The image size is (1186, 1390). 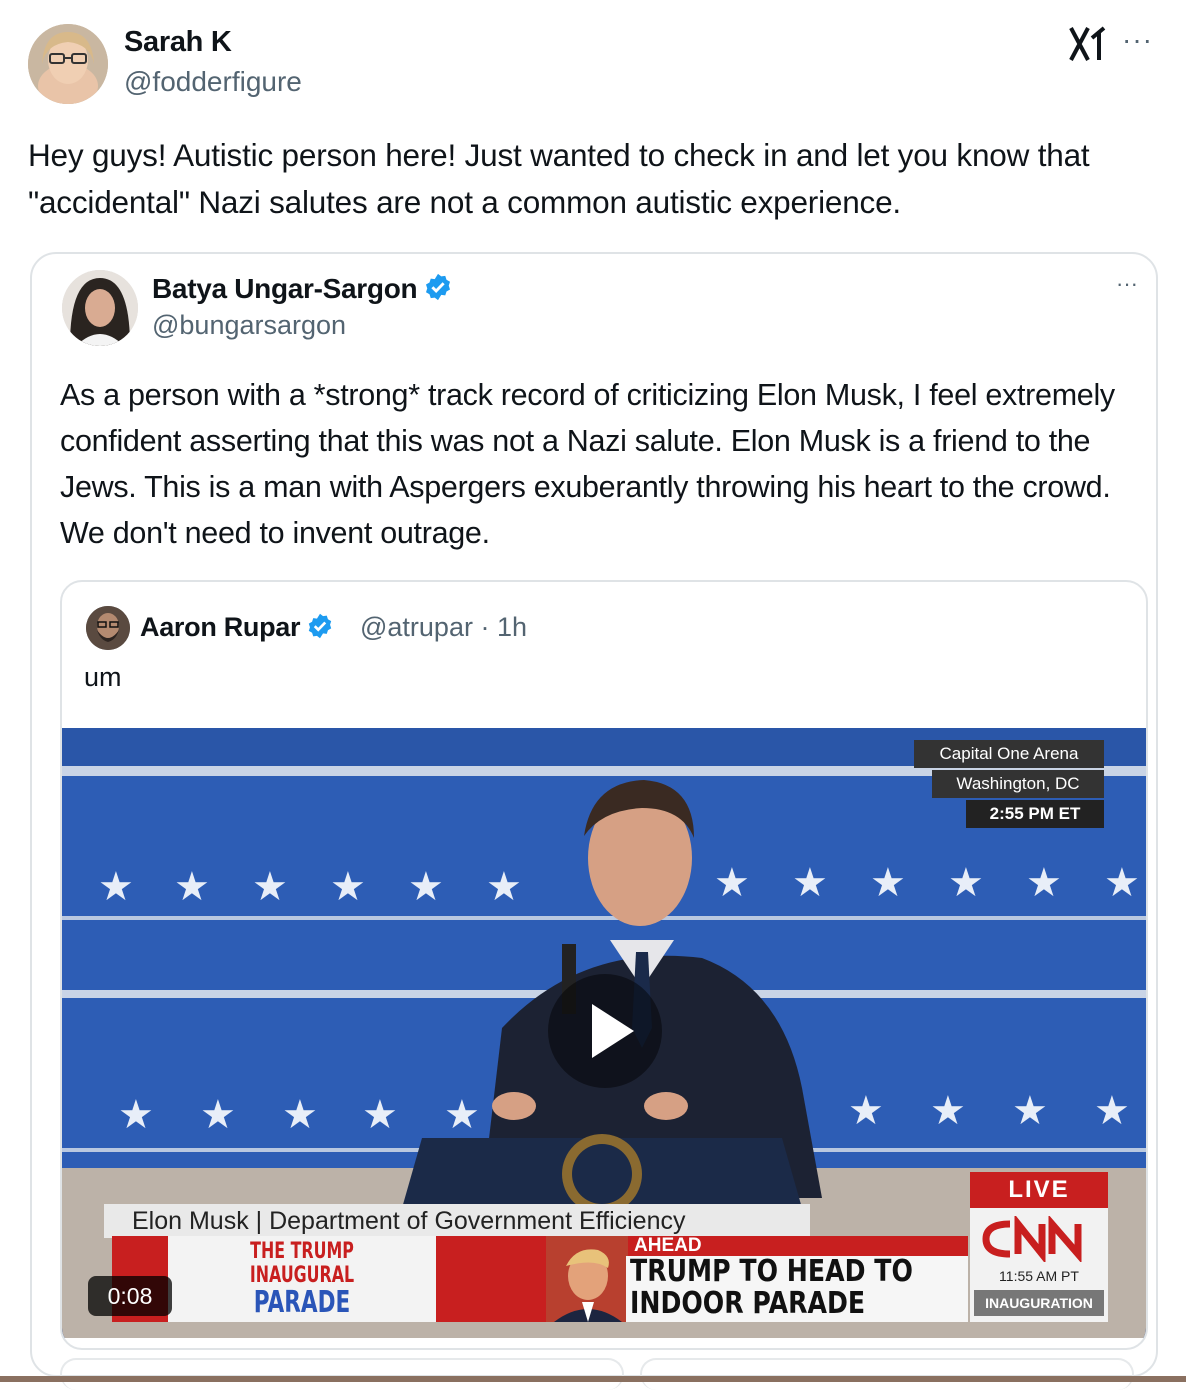 I want to click on location-city: Washington, DC, so click(x=1018, y=784).